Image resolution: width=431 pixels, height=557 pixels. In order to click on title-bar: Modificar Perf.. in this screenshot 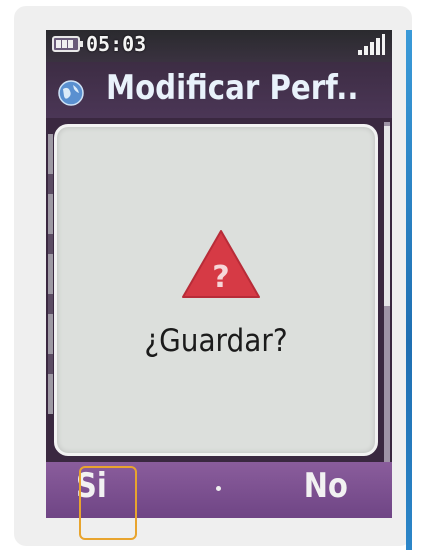, I will do `click(219, 90)`.